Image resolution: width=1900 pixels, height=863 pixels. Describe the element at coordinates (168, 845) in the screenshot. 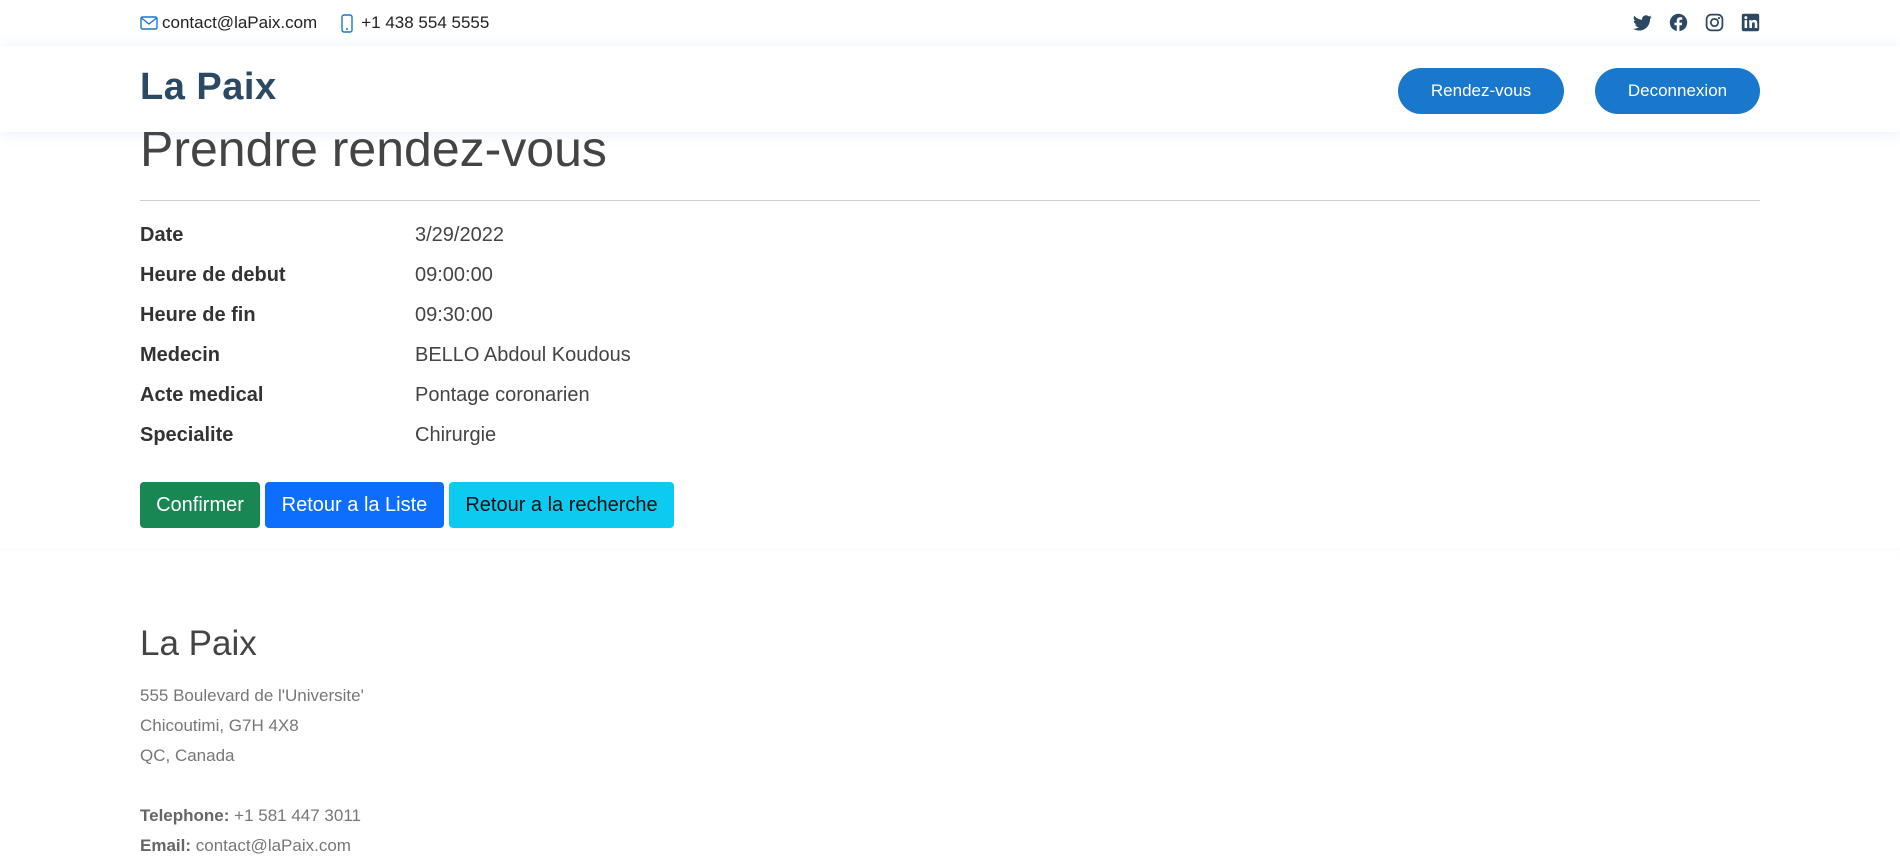

I see `footer-email-label: Email:` at that location.